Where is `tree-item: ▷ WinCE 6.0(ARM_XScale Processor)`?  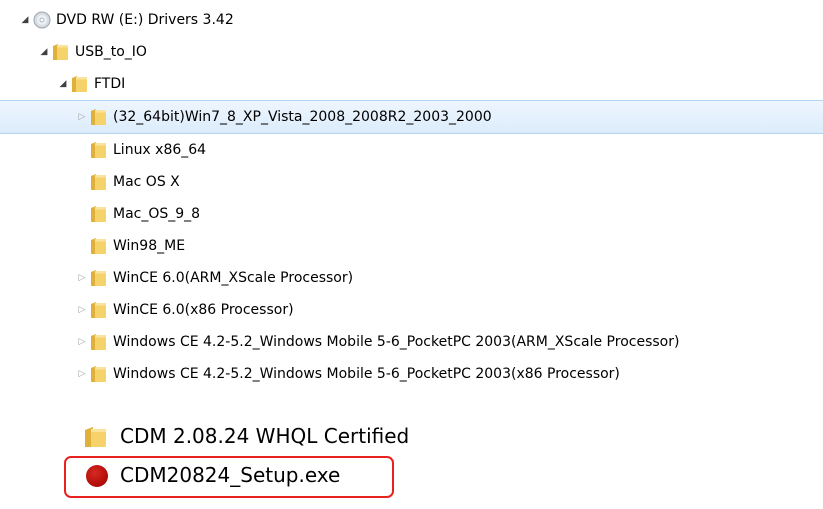 tree-item: ▷ WinCE 6.0(ARM_XScale Processor) is located at coordinates (411, 278).